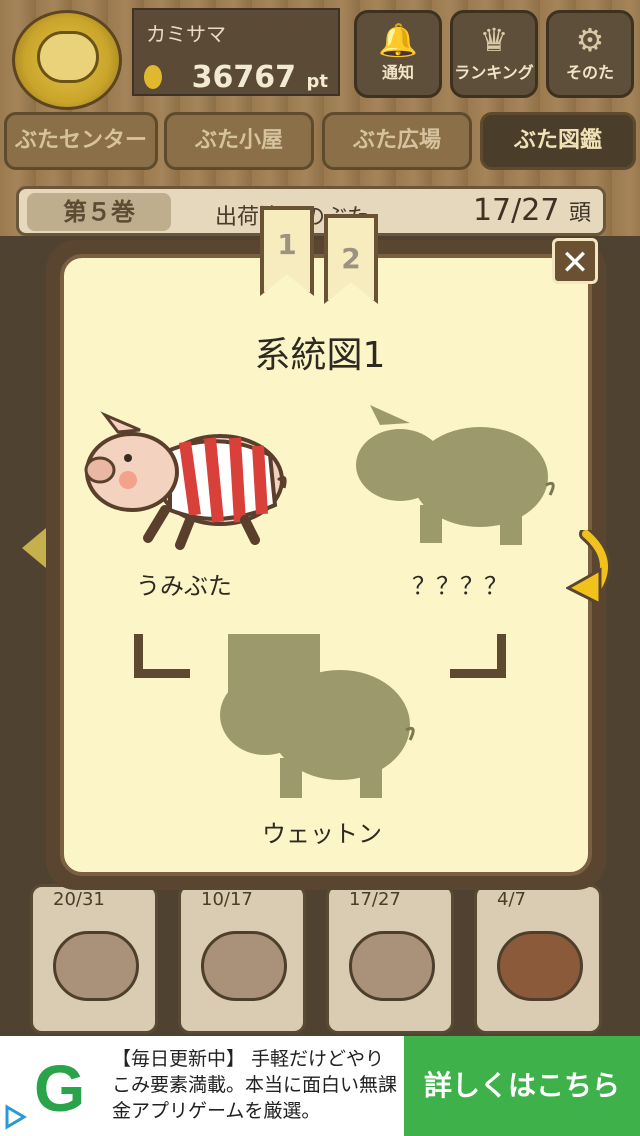 This screenshot has height=1136, width=640. I want to click on book-card: 17/27, so click(390, 959).